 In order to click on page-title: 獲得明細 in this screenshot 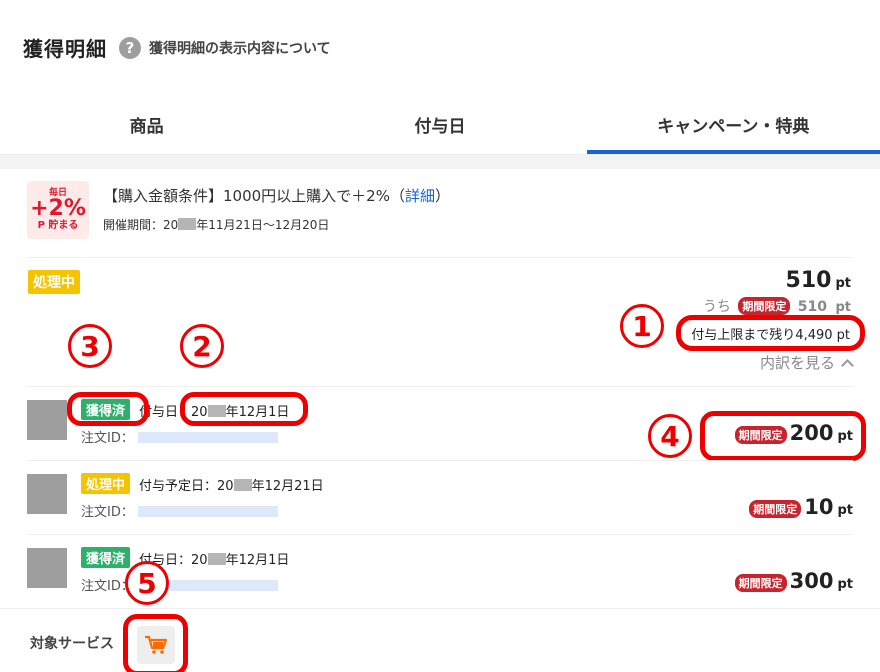, I will do `click(65, 49)`.